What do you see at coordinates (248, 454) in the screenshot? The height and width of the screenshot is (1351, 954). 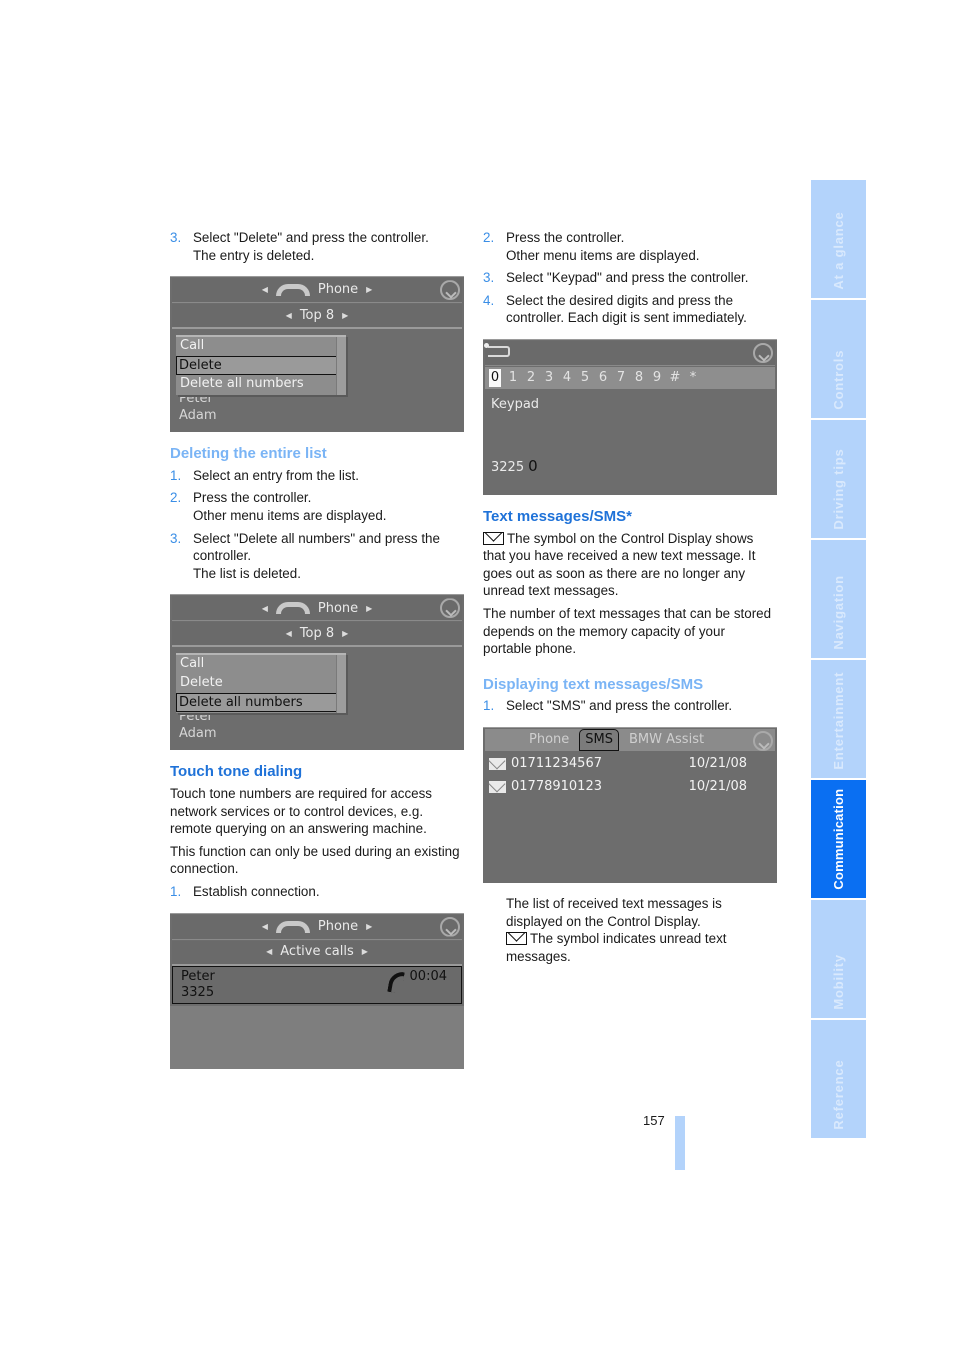 I see `section-heading: Deleting the entire list` at bounding box center [248, 454].